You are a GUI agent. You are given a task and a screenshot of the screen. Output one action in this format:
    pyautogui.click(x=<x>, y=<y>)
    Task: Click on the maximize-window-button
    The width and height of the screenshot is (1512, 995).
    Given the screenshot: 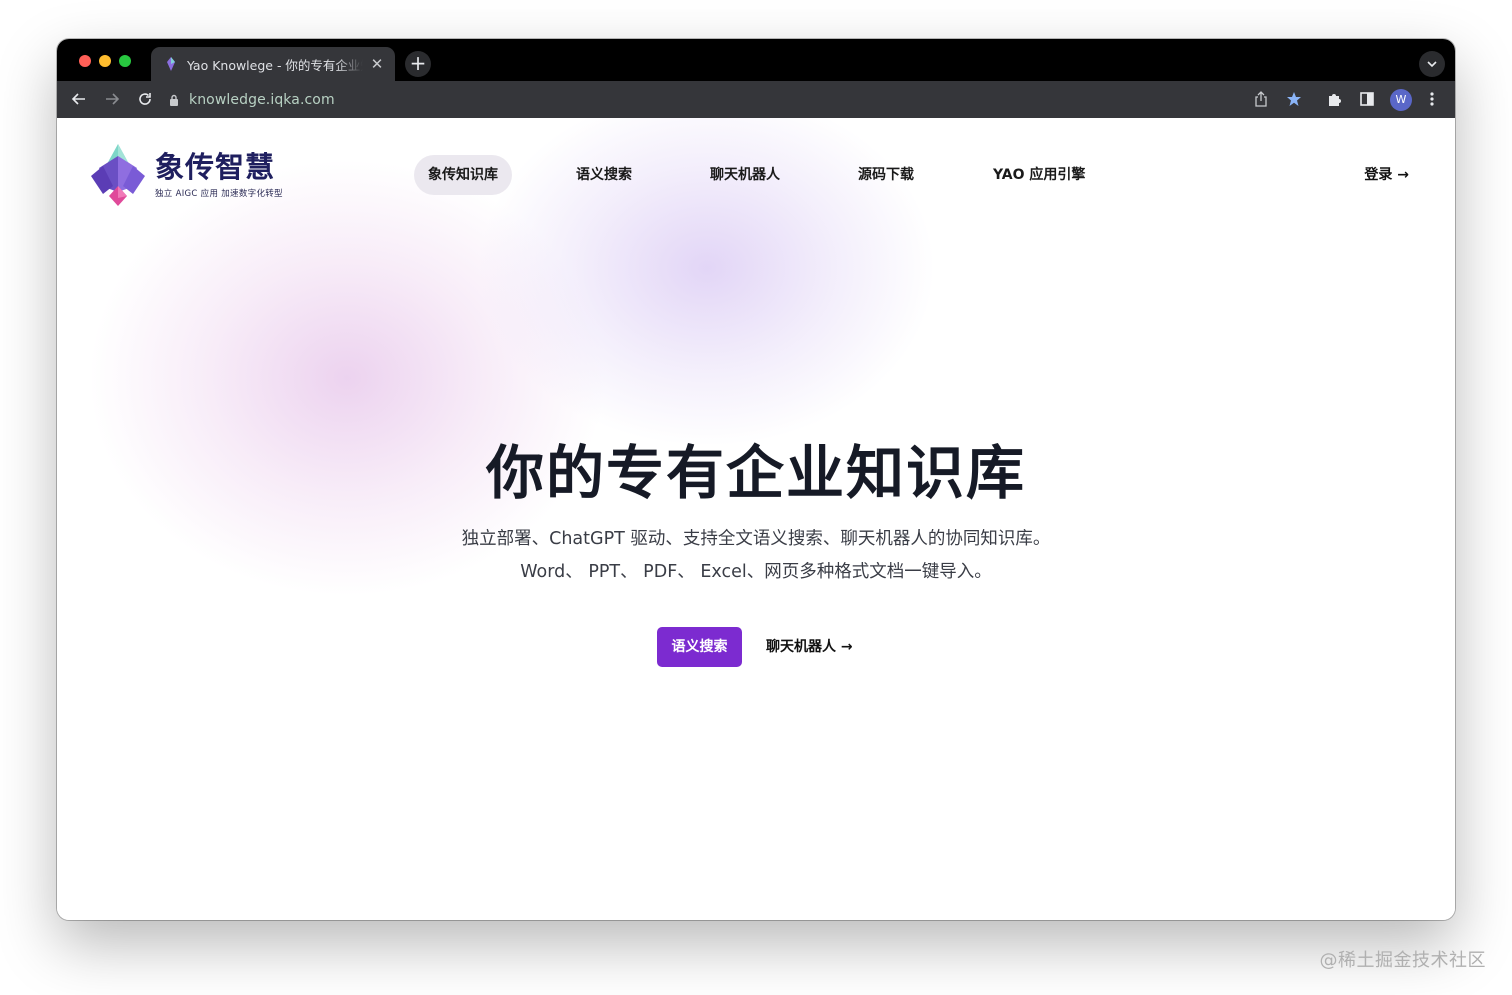 What is the action you would take?
    pyautogui.click(x=125, y=61)
    